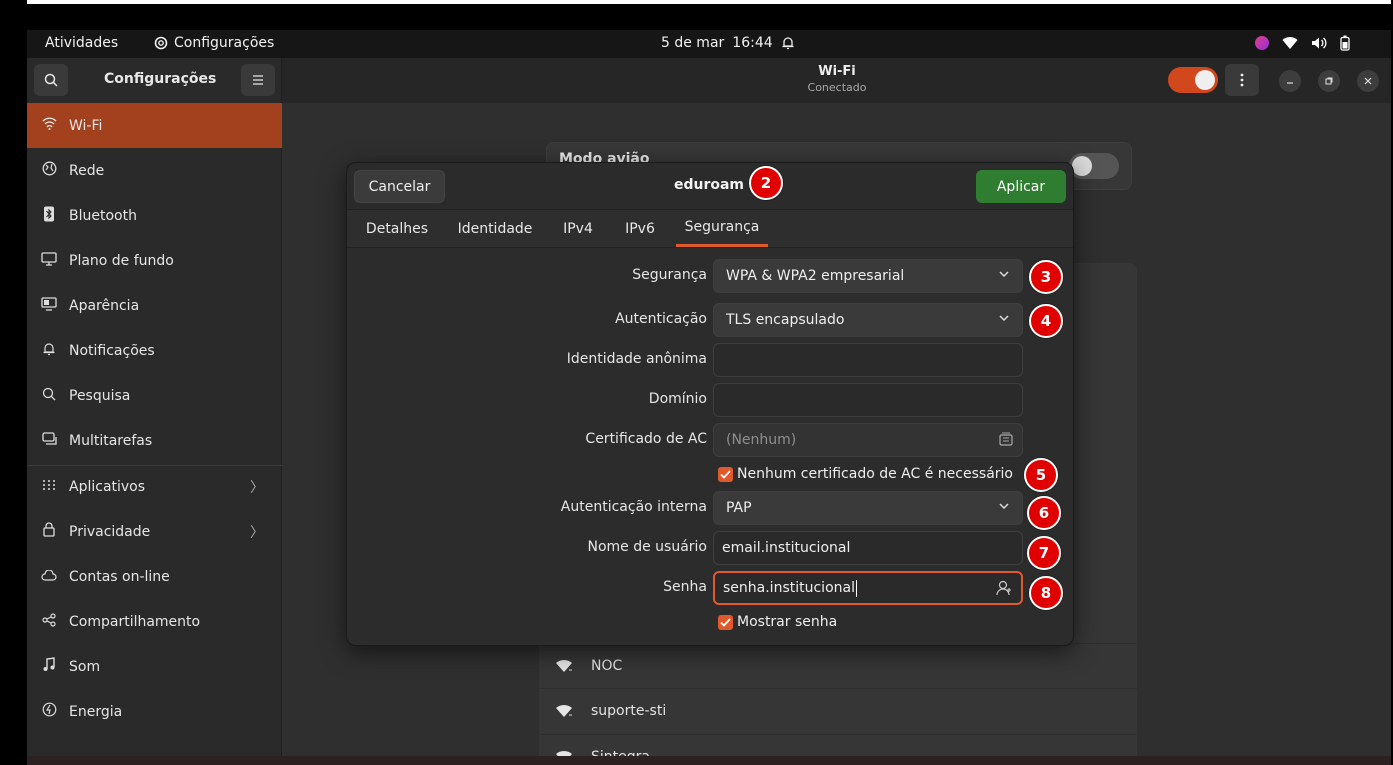 The width and height of the screenshot is (1393, 765). I want to click on activities-button: Atividades, so click(81, 43).